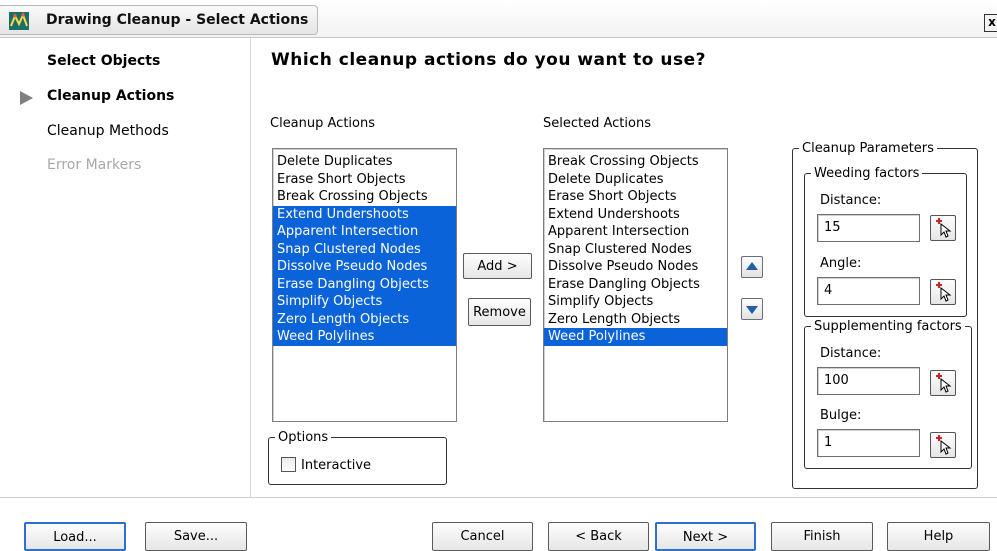  Describe the element at coordinates (498, 498) in the screenshot. I see `footer-divider` at that location.